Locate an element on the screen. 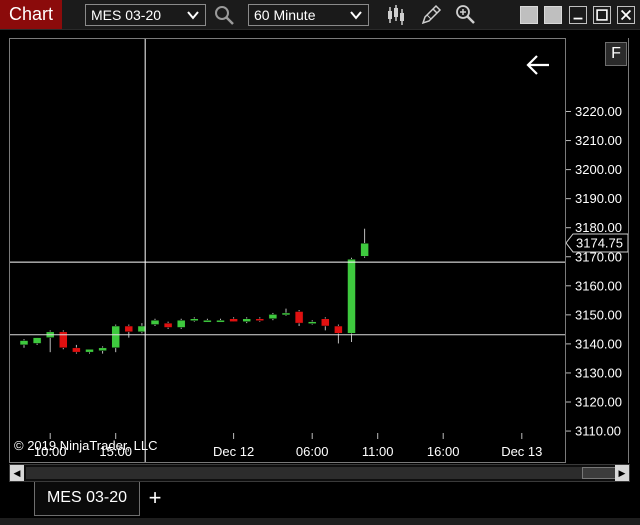  add-tab-button: + is located at coordinates (155, 498).